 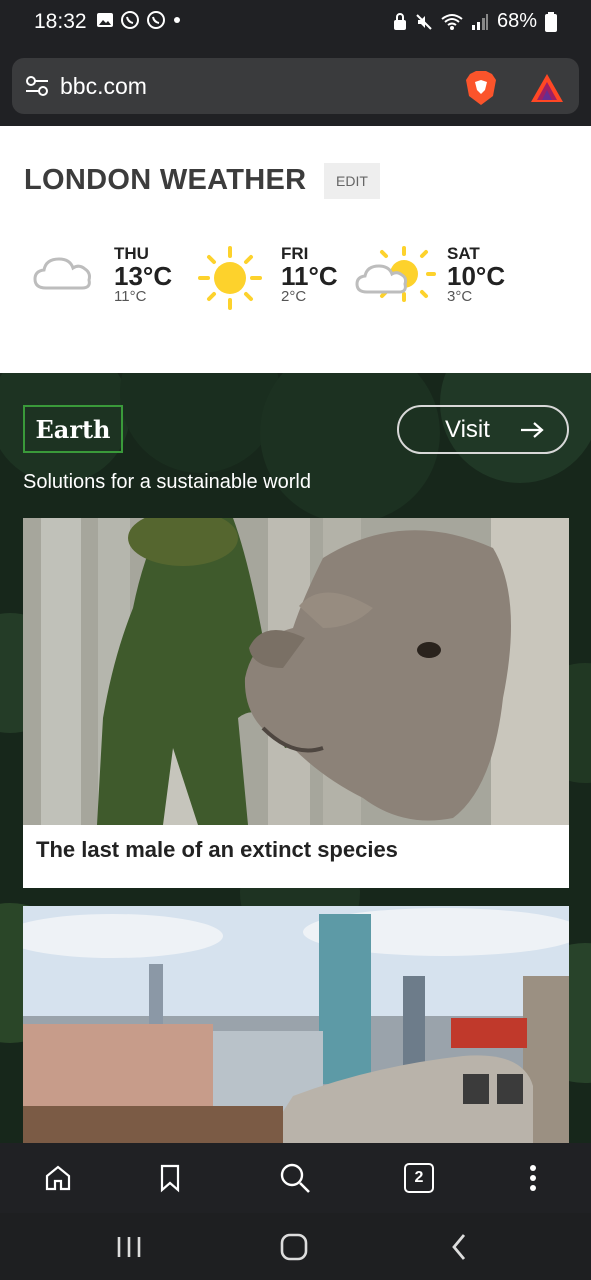 I want to click on notification-icons, so click(x=139, y=20).